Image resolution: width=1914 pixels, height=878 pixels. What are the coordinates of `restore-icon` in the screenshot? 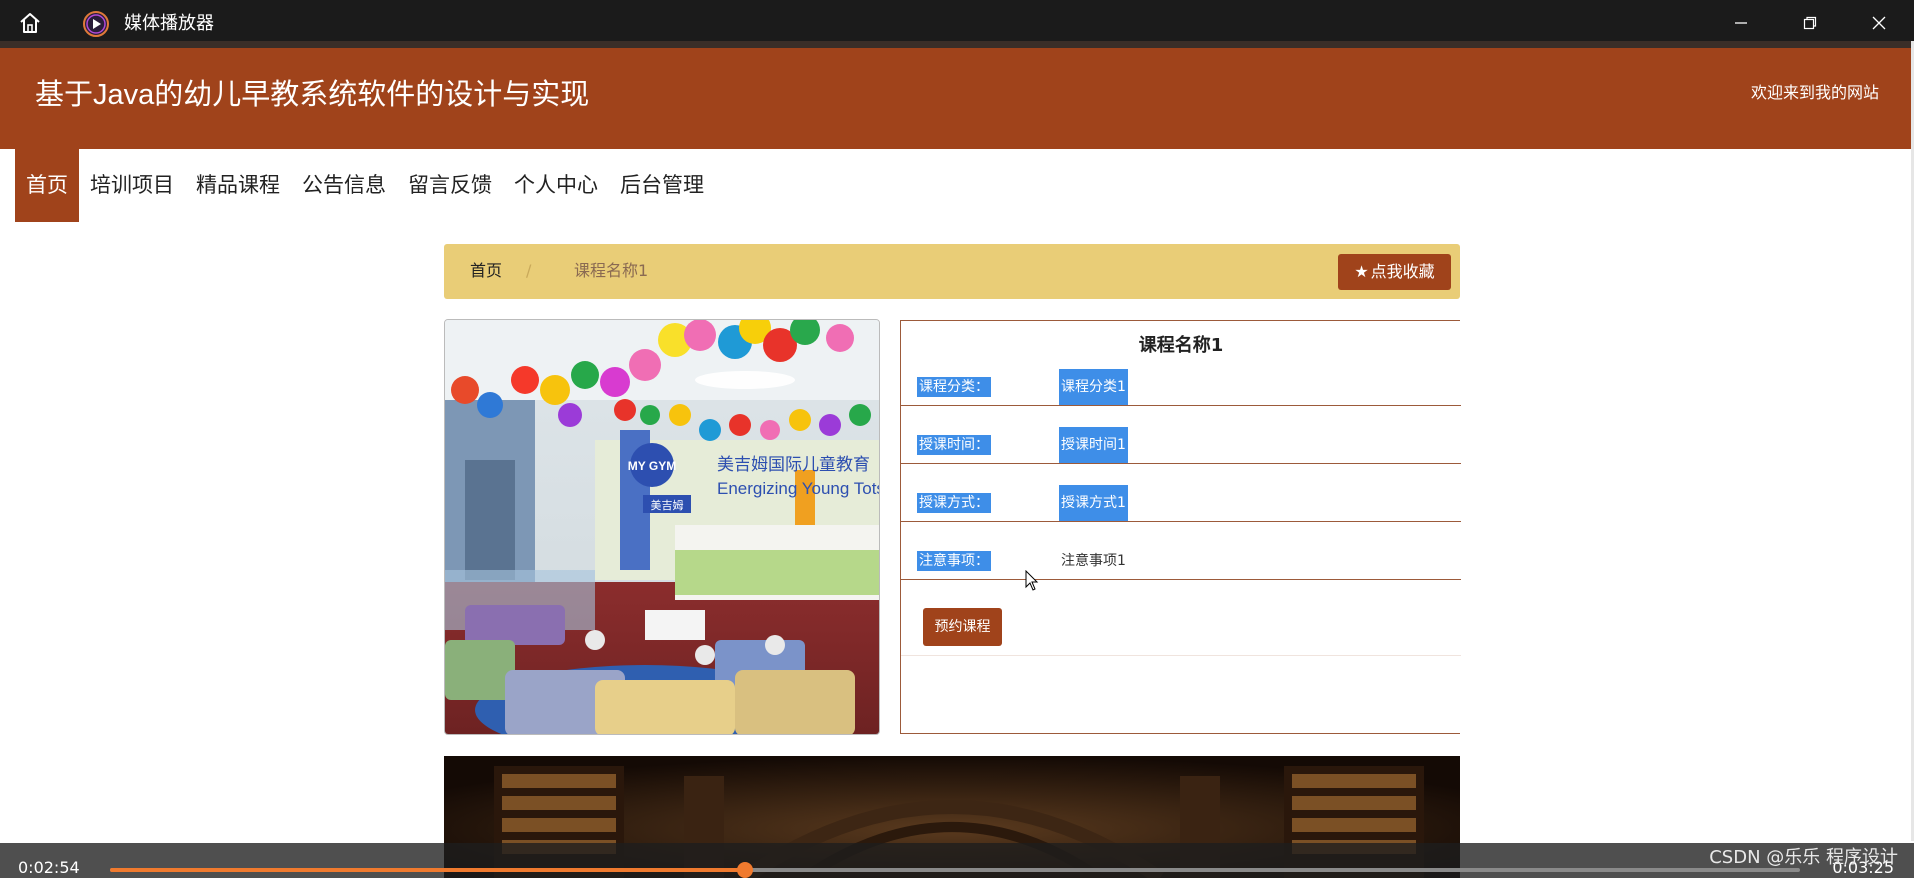 It's located at (1810, 23).